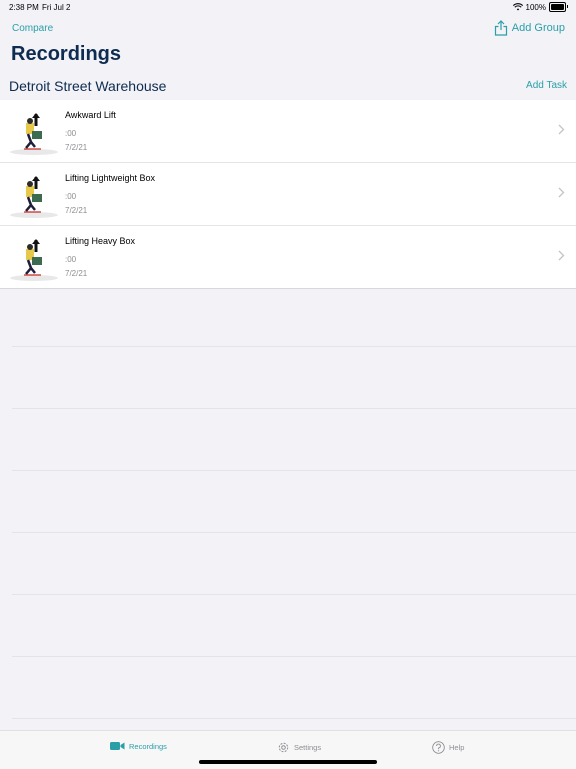 The height and width of the screenshot is (769, 576). Describe the element at coordinates (32, 28) in the screenshot. I see `compare-button: Compare` at that location.